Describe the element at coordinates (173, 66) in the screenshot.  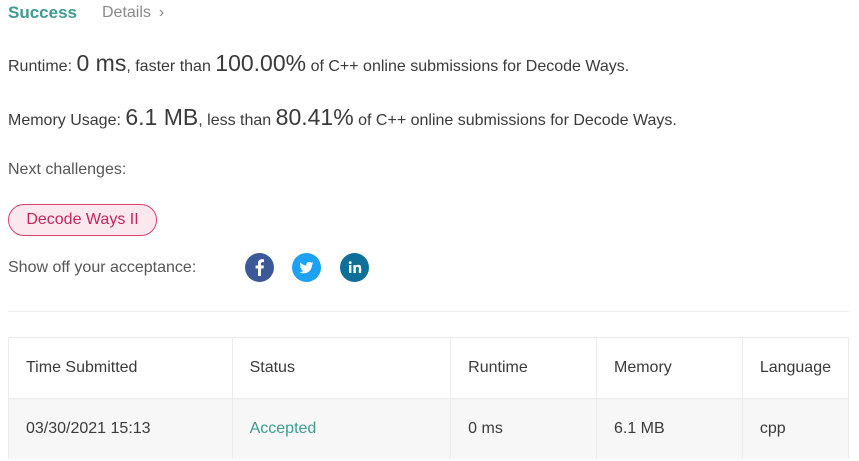
I see `runtime-comparison: faster than` at that location.